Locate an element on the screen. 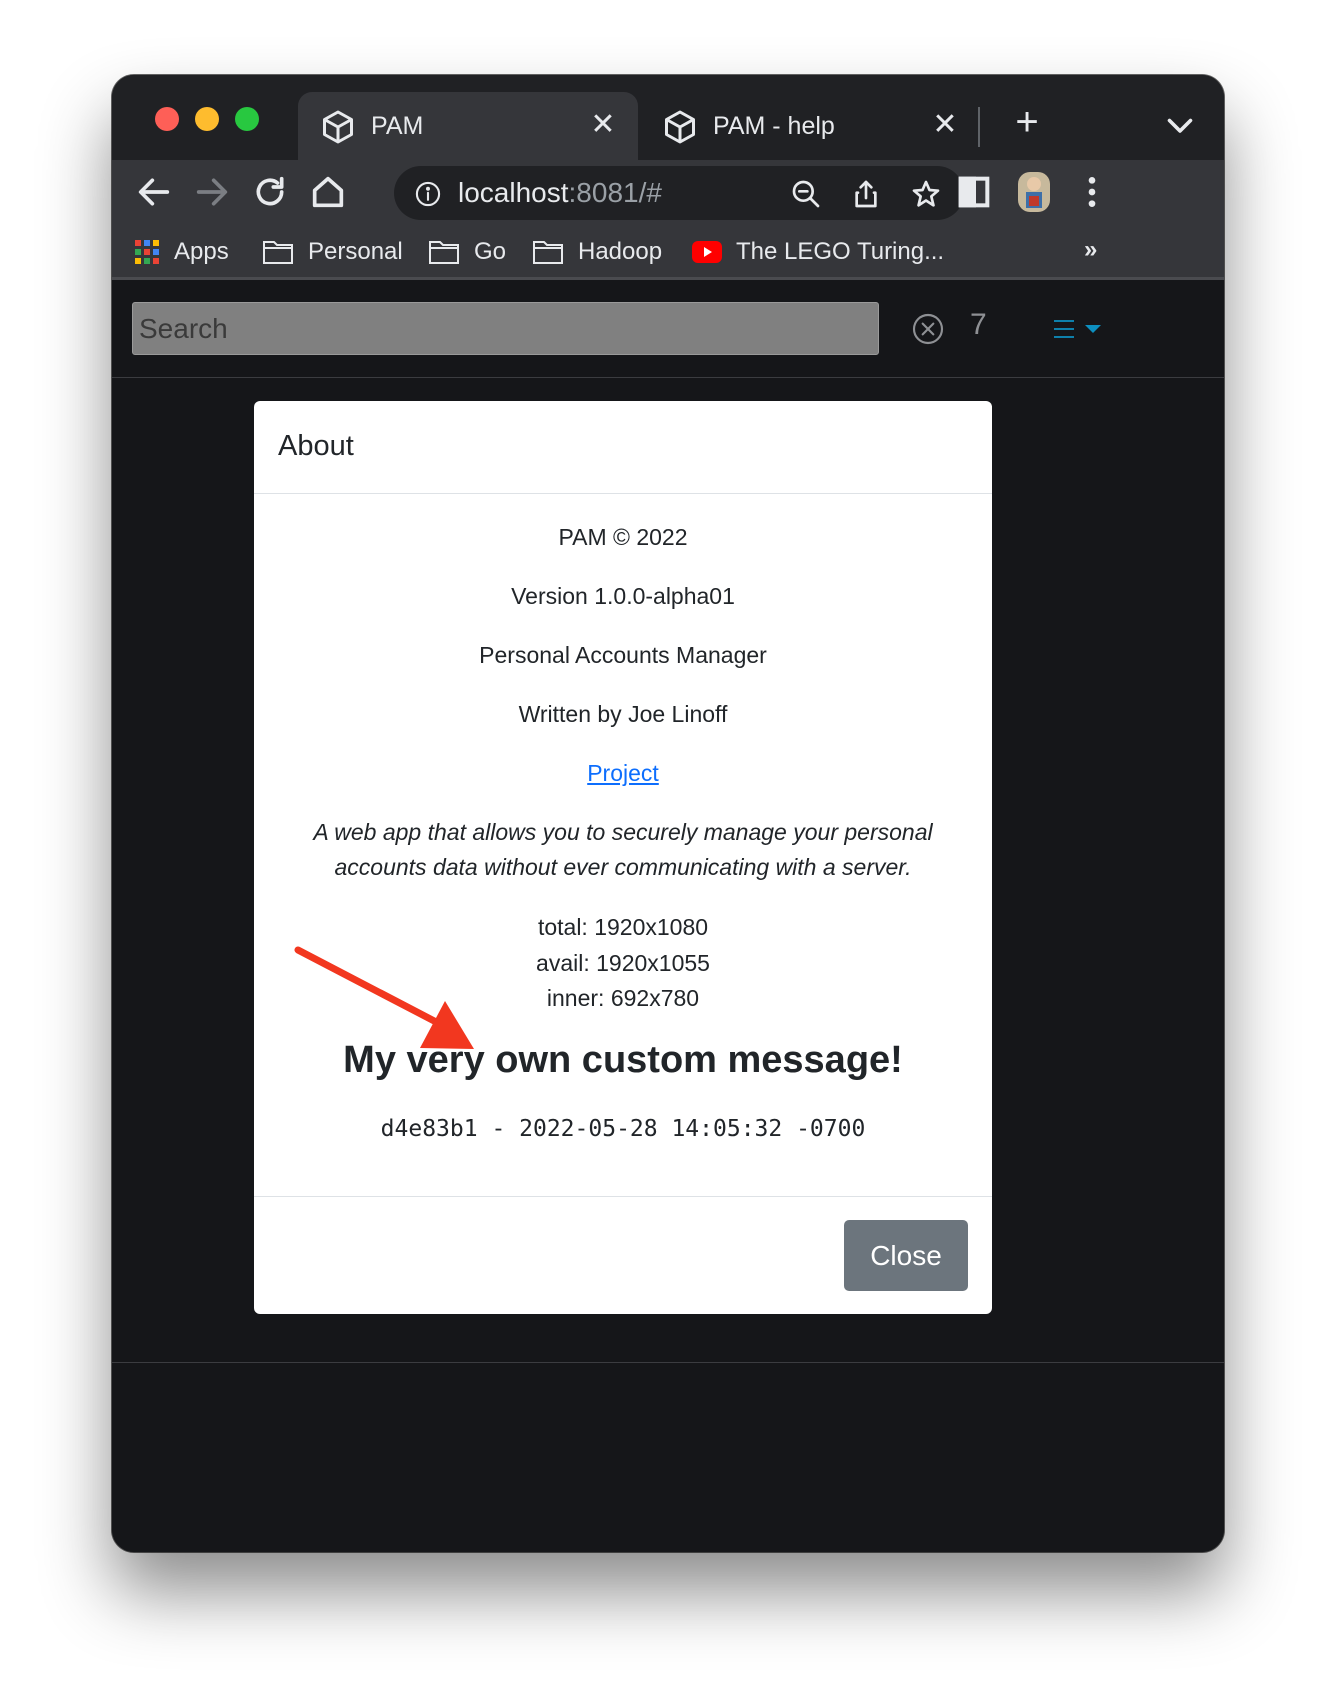 This screenshot has width=1332, height=1694. home-icon is located at coordinates (328, 192).